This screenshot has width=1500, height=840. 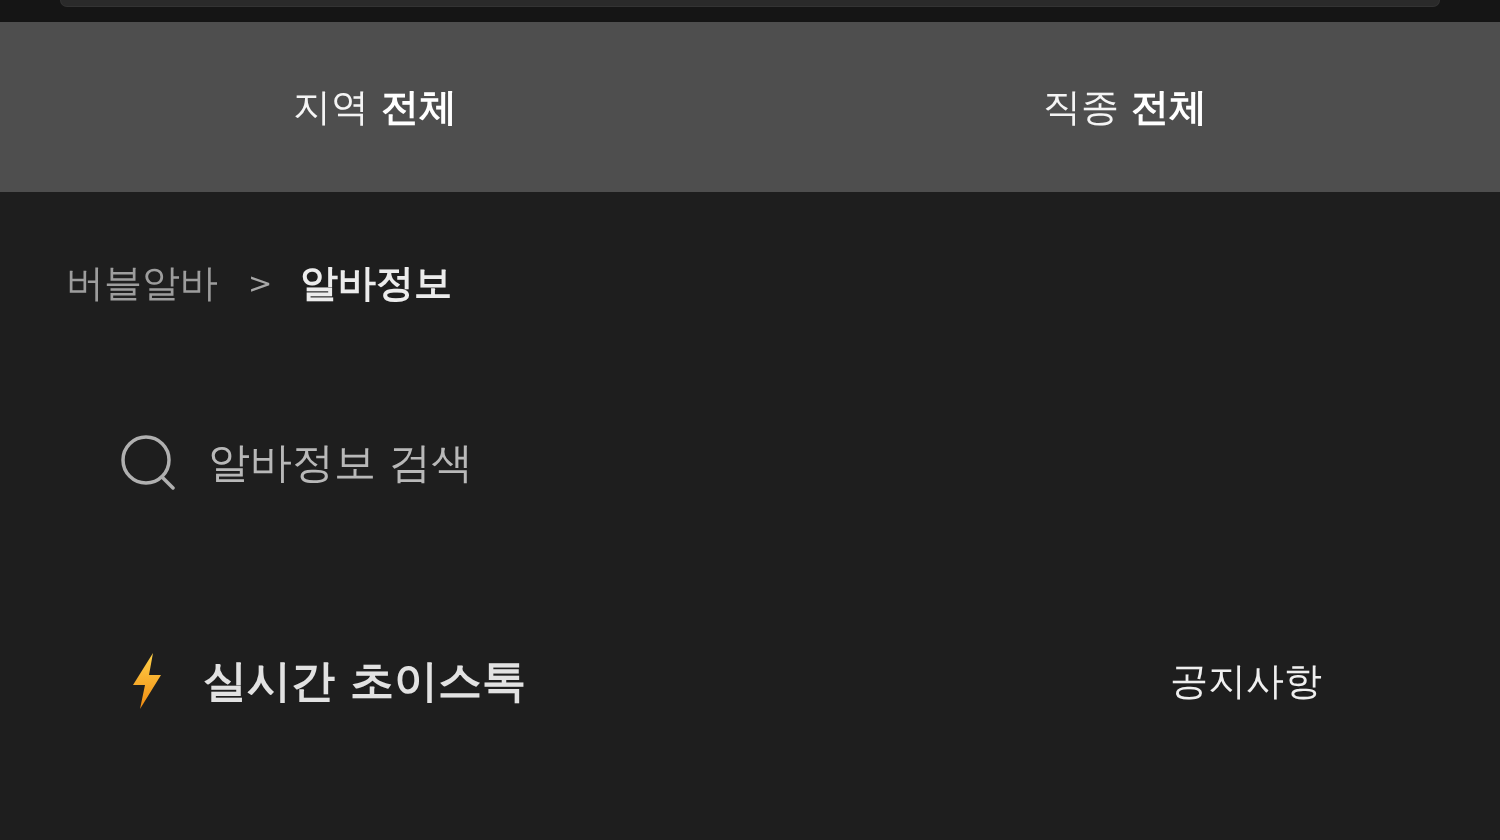 What do you see at coordinates (1246, 681) in the screenshot?
I see `notice-link: 공지사항` at bounding box center [1246, 681].